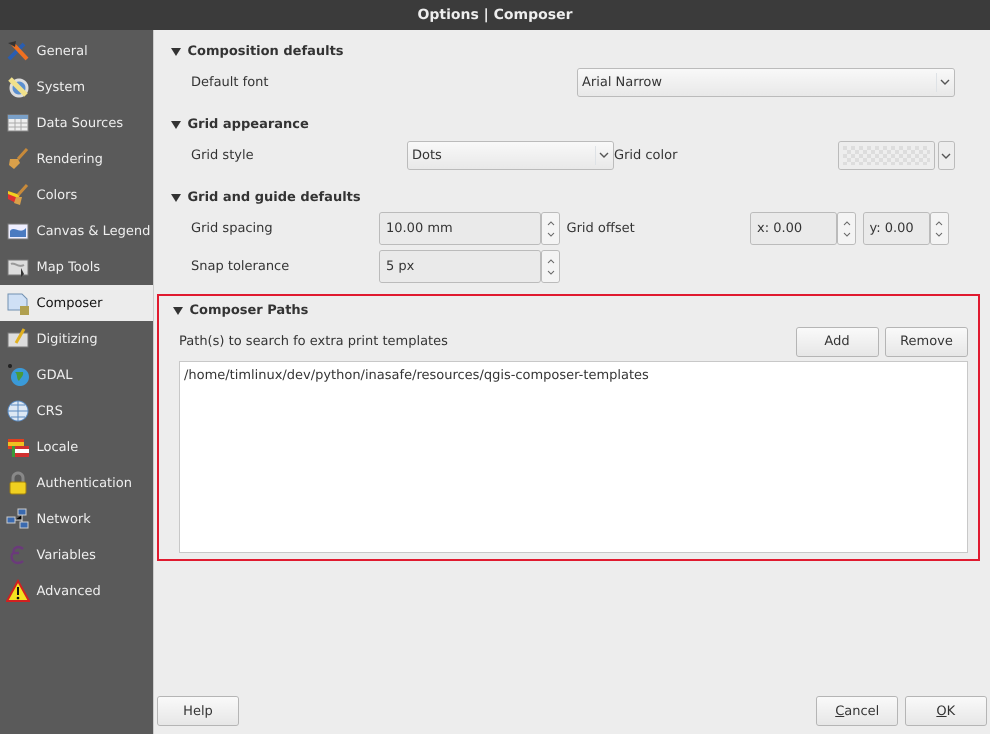  I want to click on spin-field: x: 0.00, so click(793, 228).